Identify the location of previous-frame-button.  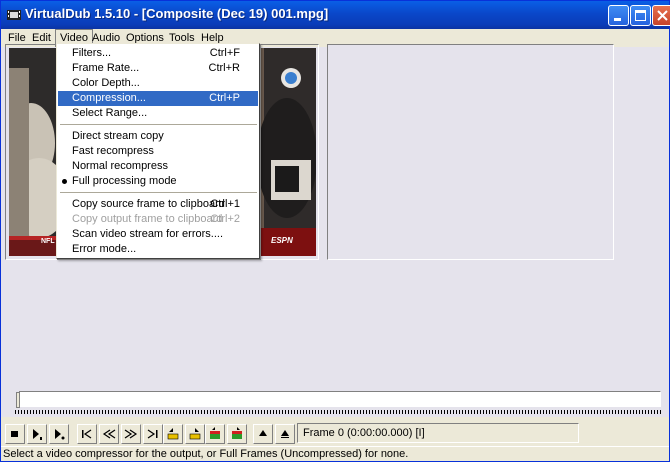
(109, 434).